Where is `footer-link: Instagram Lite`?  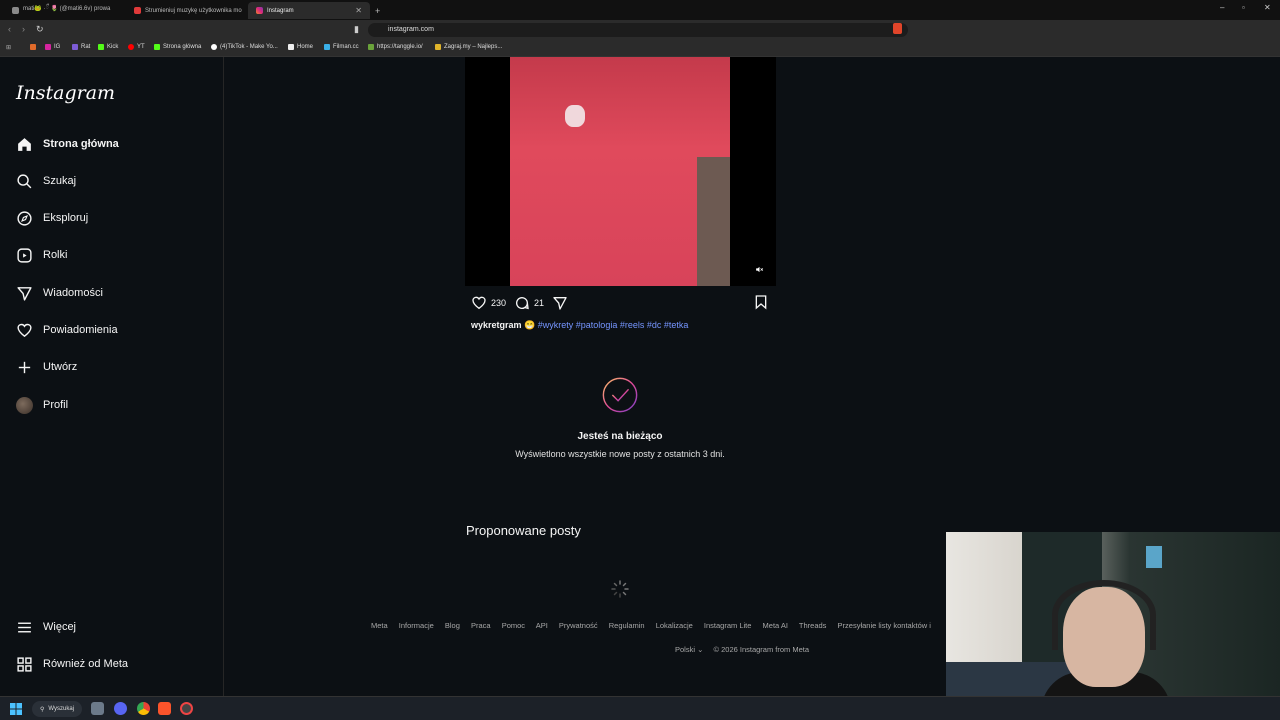 footer-link: Instagram Lite is located at coordinates (728, 625).